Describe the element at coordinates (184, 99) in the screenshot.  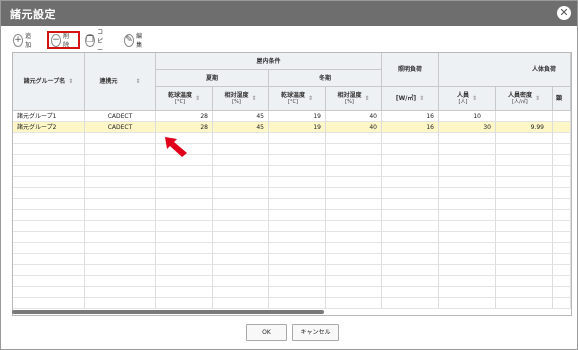
I see `header-summer-dry-temp: 乾球温度 [°C] ⇕` at that location.